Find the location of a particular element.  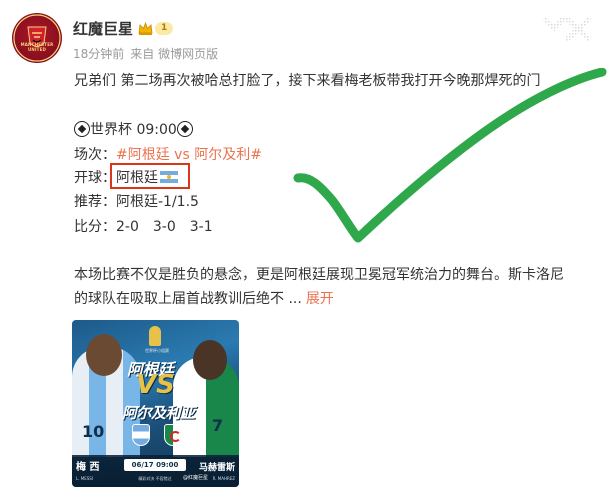

poster-live-caption: 精彩对决 不容错过 is located at coordinates (155, 478).